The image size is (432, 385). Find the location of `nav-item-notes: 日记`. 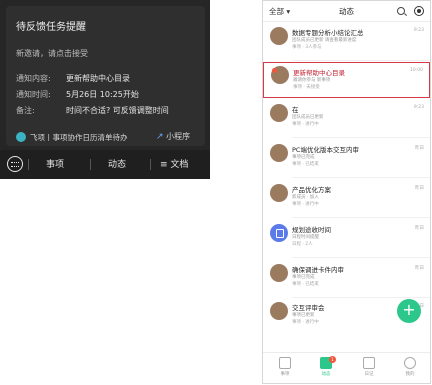

nav-item-notes: 日记 is located at coordinates (369, 367).